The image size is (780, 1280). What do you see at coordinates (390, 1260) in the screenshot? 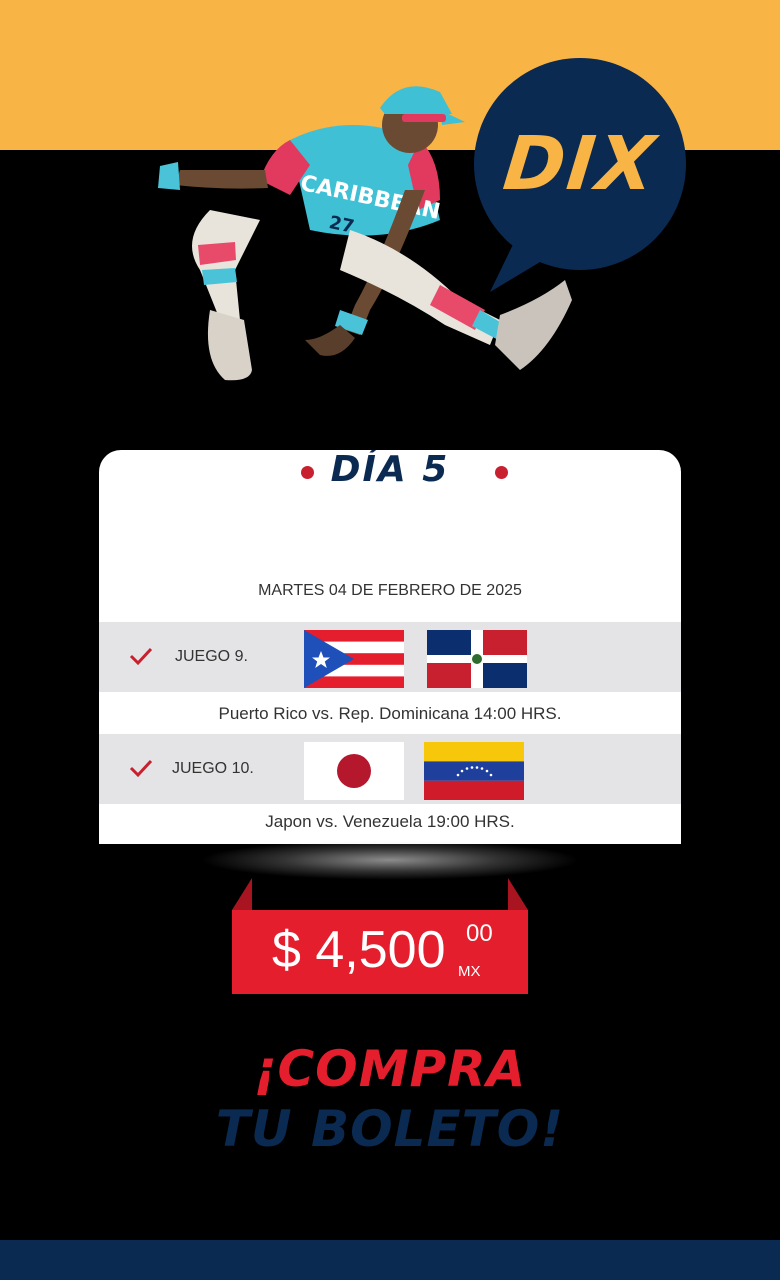
I see `bottom-navy-band` at bounding box center [390, 1260].